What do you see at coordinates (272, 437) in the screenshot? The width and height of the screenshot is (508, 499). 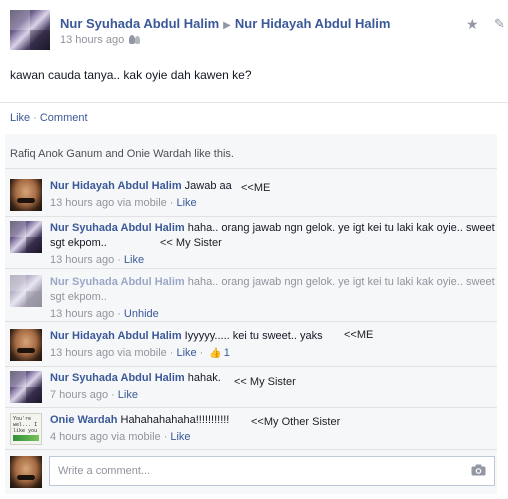 I see `comment-meta: 4 hours ago via mobile · Like` at bounding box center [272, 437].